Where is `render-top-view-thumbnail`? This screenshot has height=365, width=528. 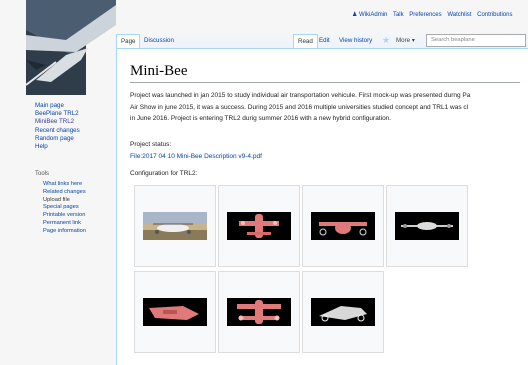
render-top-view-thumbnail is located at coordinates (259, 312).